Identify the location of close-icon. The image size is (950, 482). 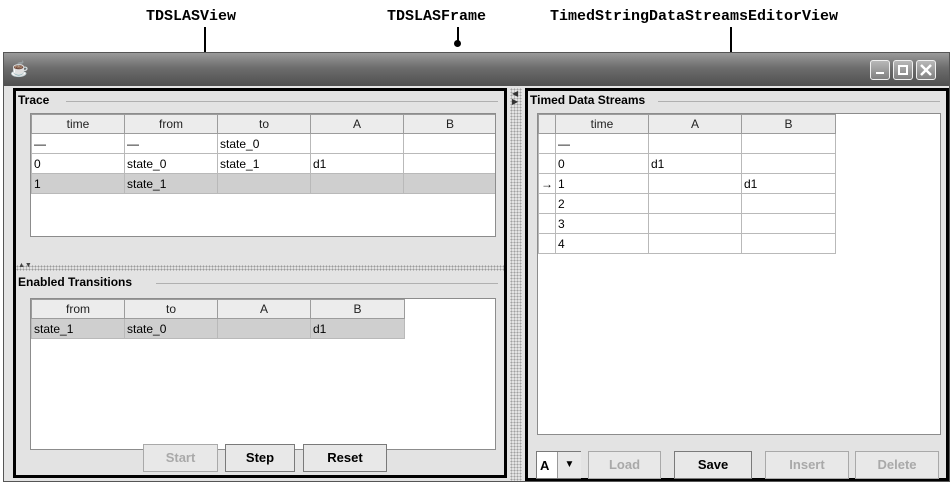
(926, 70).